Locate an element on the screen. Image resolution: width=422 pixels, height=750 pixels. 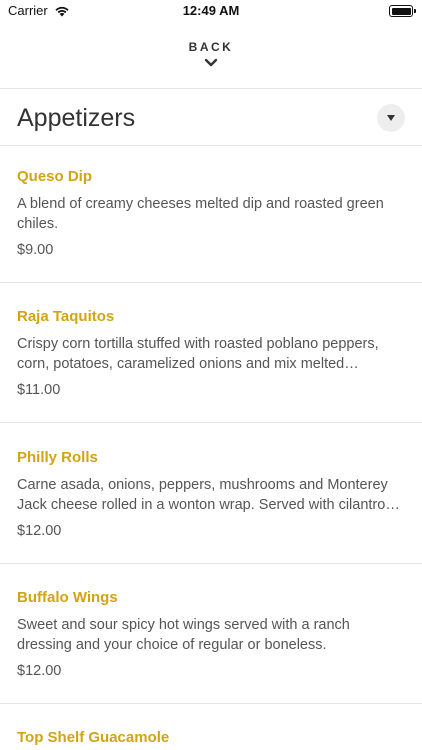
battery-icon is located at coordinates (402, 11).